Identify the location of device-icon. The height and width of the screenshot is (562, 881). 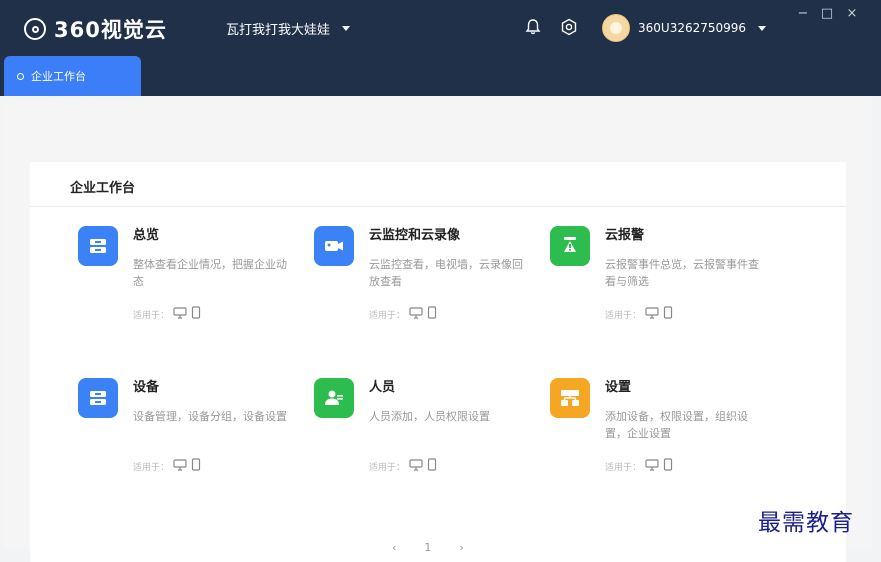
(98, 398).